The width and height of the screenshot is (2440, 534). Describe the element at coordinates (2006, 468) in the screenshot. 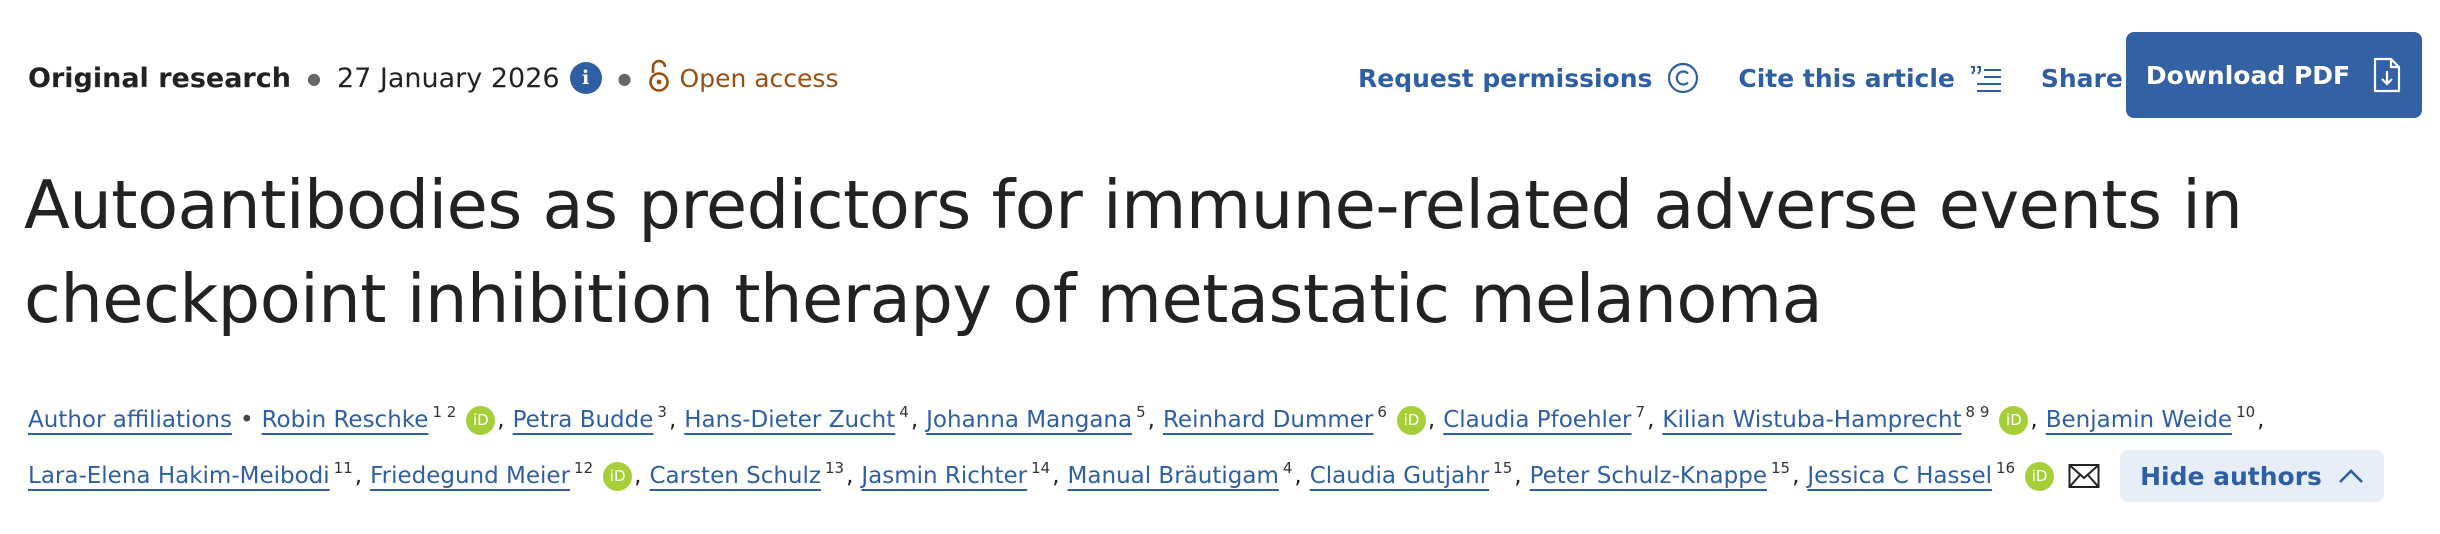

I see `author-affiliation-number: 16` at that location.